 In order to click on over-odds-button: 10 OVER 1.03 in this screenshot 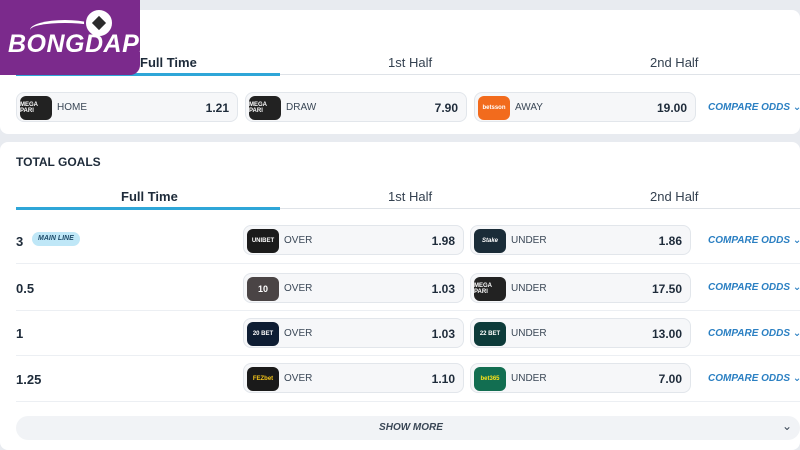, I will do `click(353, 288)`.